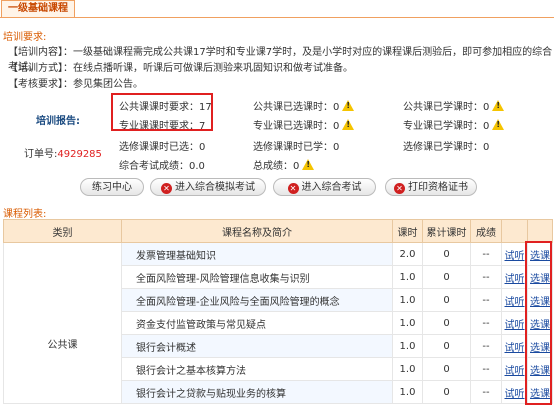  What do you see at coordinates (58, 121) in the screenshot?
I see `report-label: 培训报告:` at bounding box center [58, 121].